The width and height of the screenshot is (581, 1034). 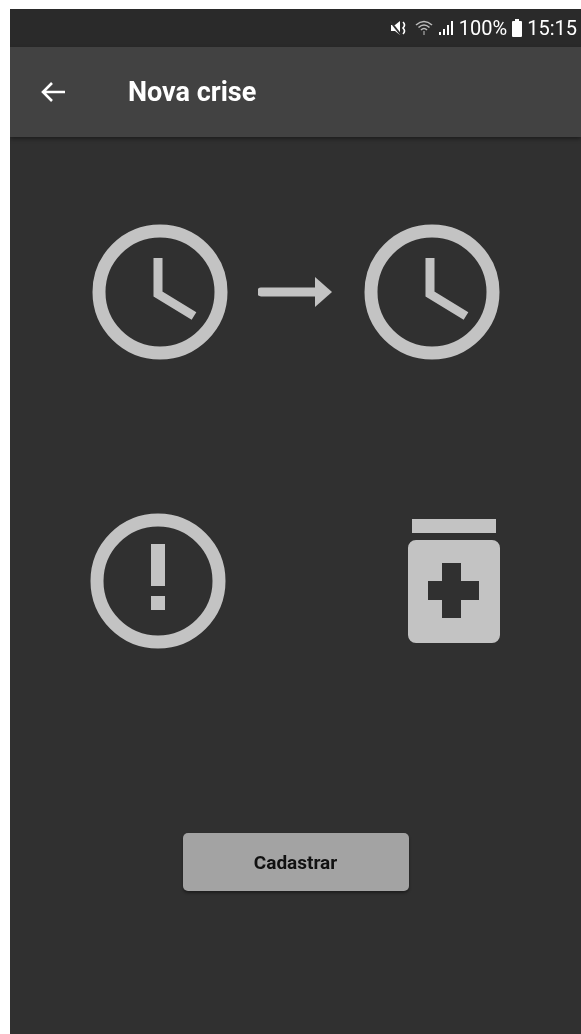 What do you see at coordinates (453, 581) in the screenshot?
I see `medicine-jar-icon` at bounding box center [453, 581].